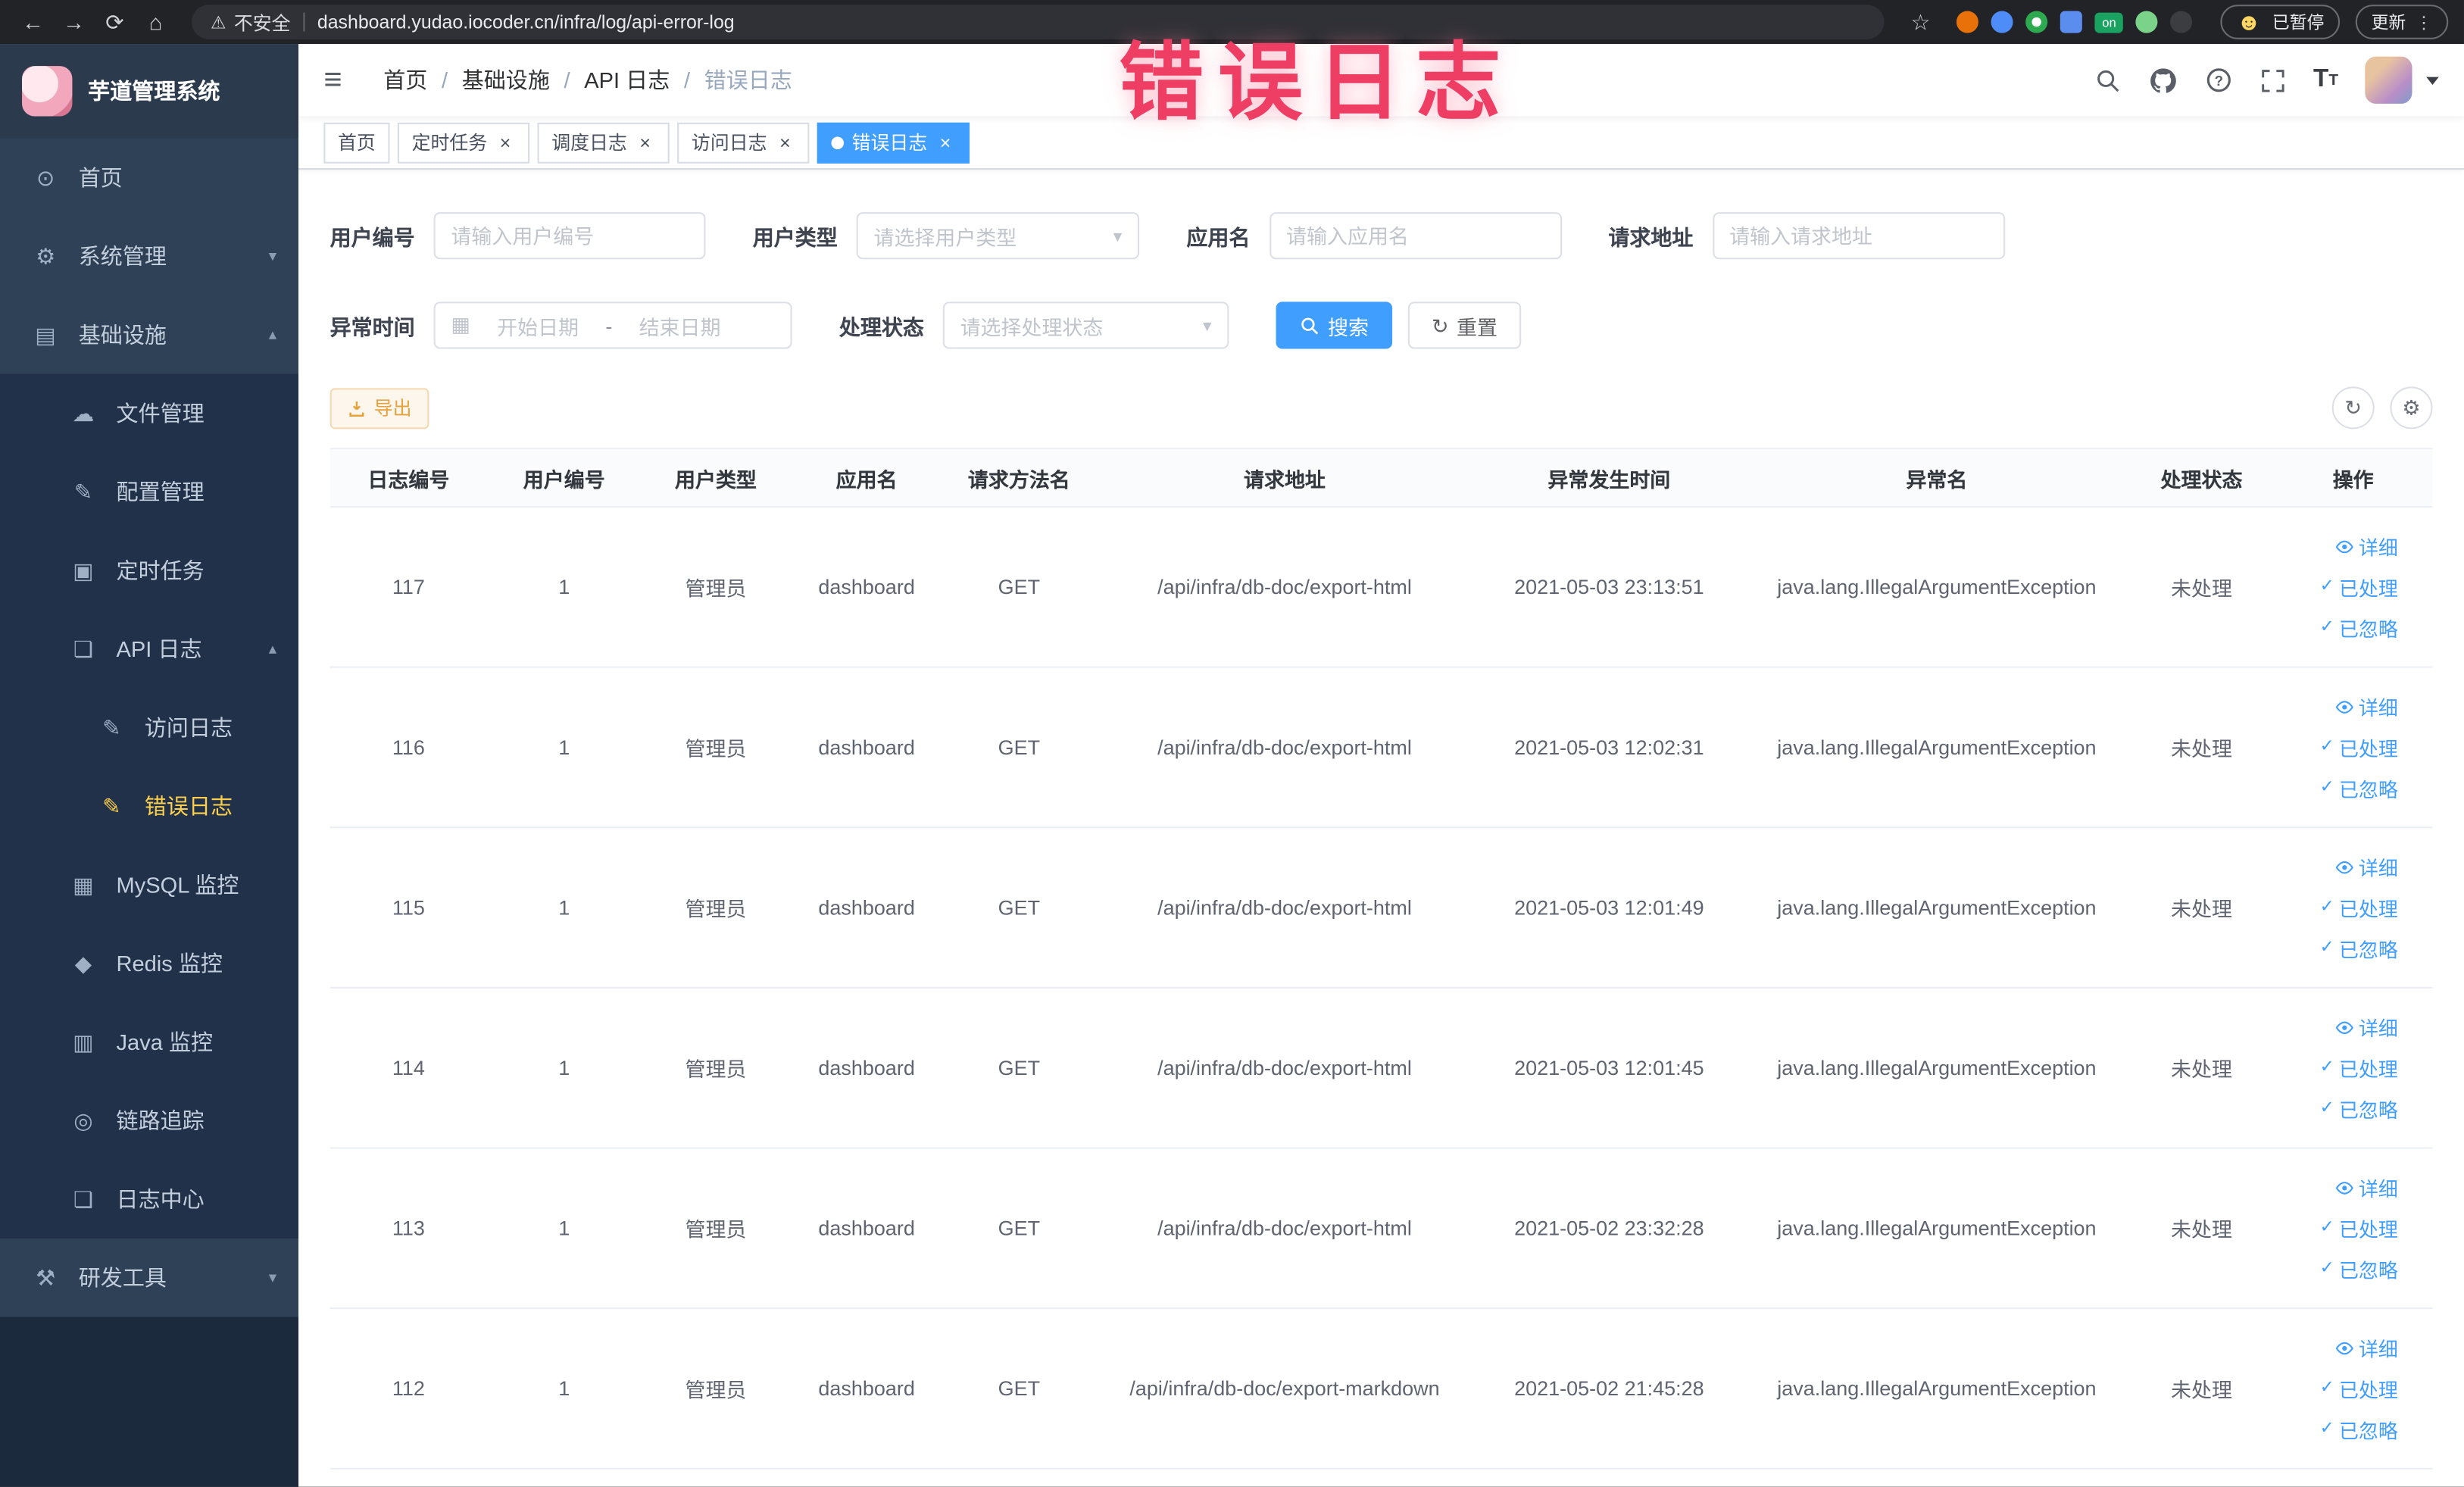  Describe the element at coordinates (149, 334) in the screenshot. I see `sidebar-item-infra: ▤ 基础设施 ▴` at that location.